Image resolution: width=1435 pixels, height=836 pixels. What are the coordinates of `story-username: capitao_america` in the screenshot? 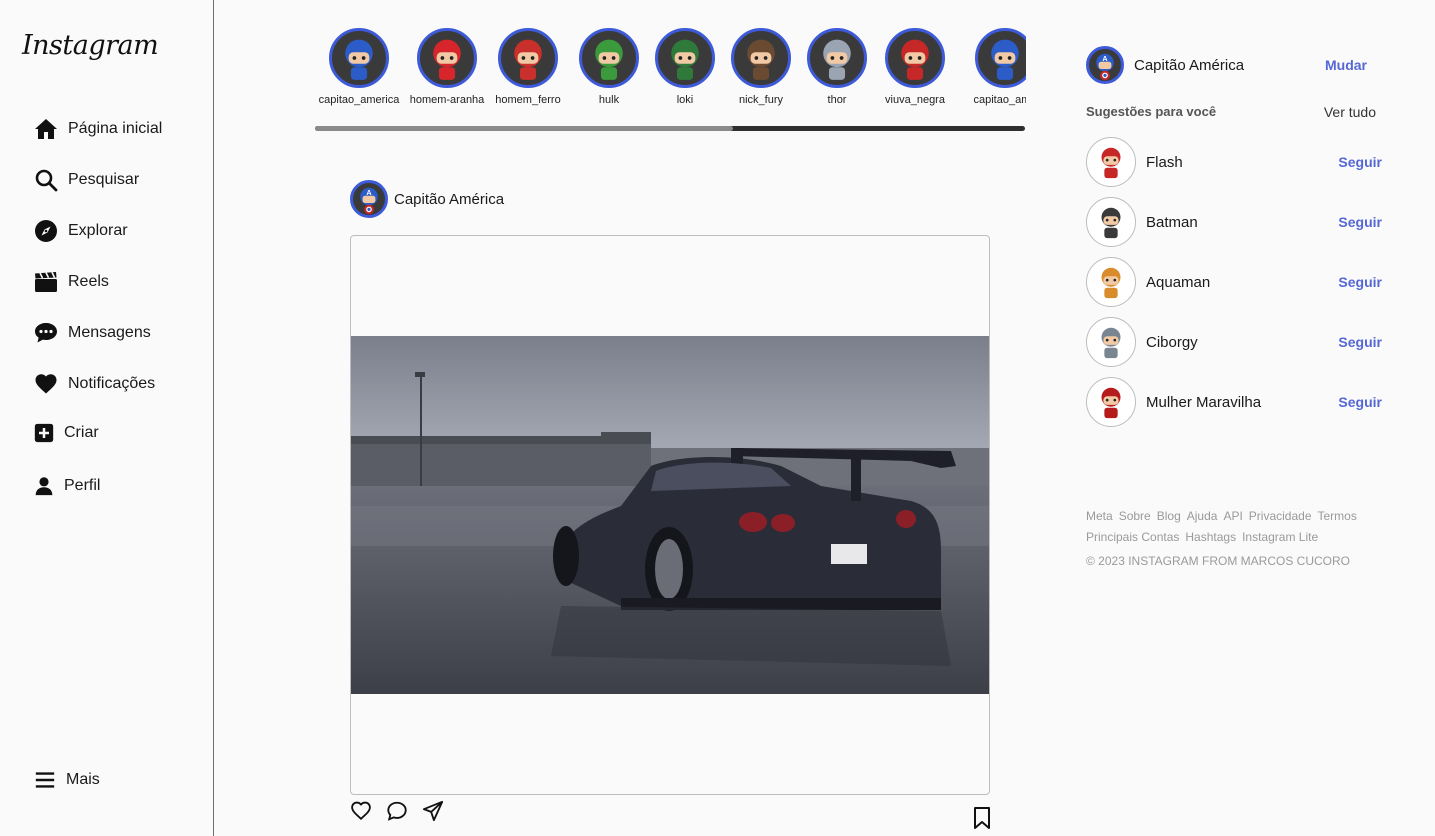 It's located at (359, 100).